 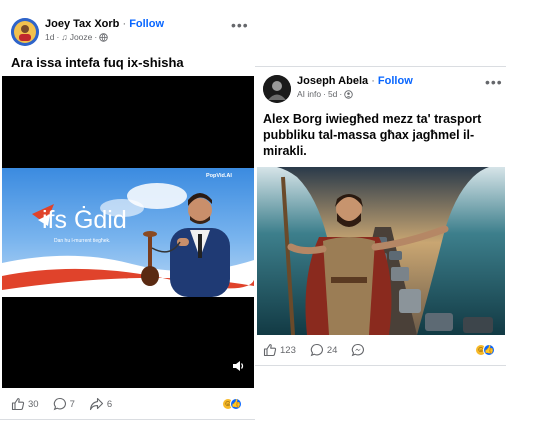 I want to click on comment-button: 7, so click(x=64, y=404).